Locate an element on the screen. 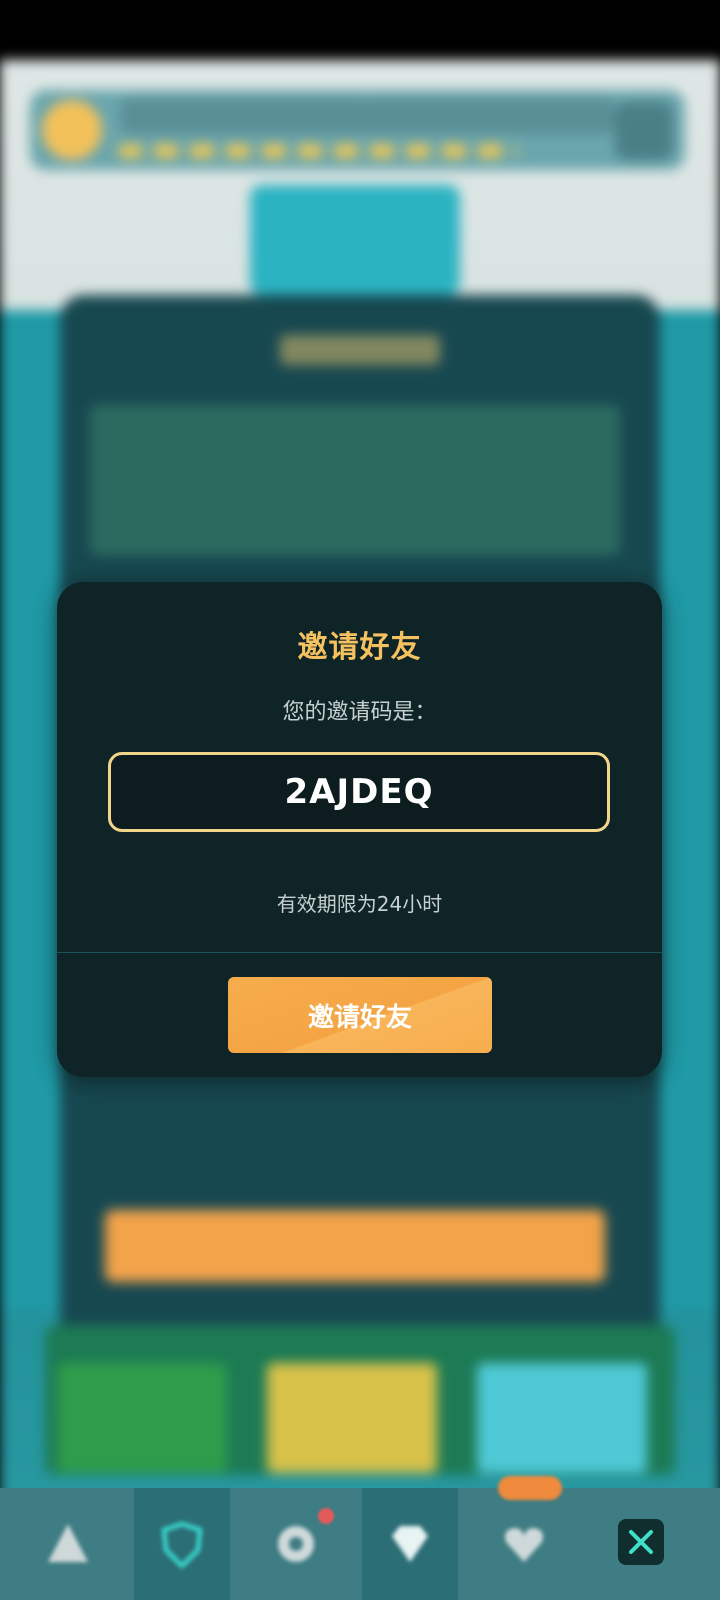 This screenshot has height=1600, width=720. close-button is located at coordinates (641, 1542).